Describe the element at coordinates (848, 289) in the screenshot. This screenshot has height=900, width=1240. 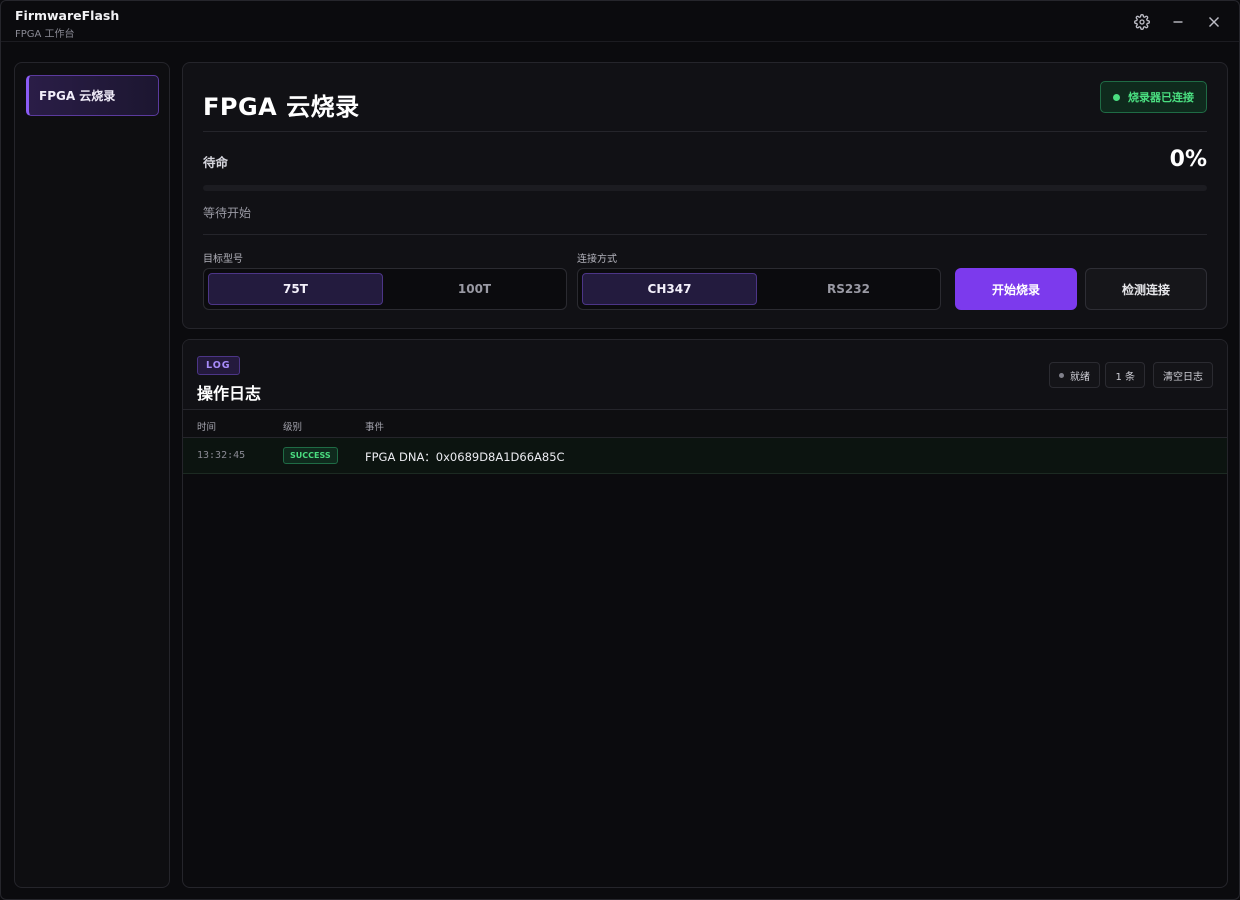
I see `connection-option-rs232: RS232` at that location.